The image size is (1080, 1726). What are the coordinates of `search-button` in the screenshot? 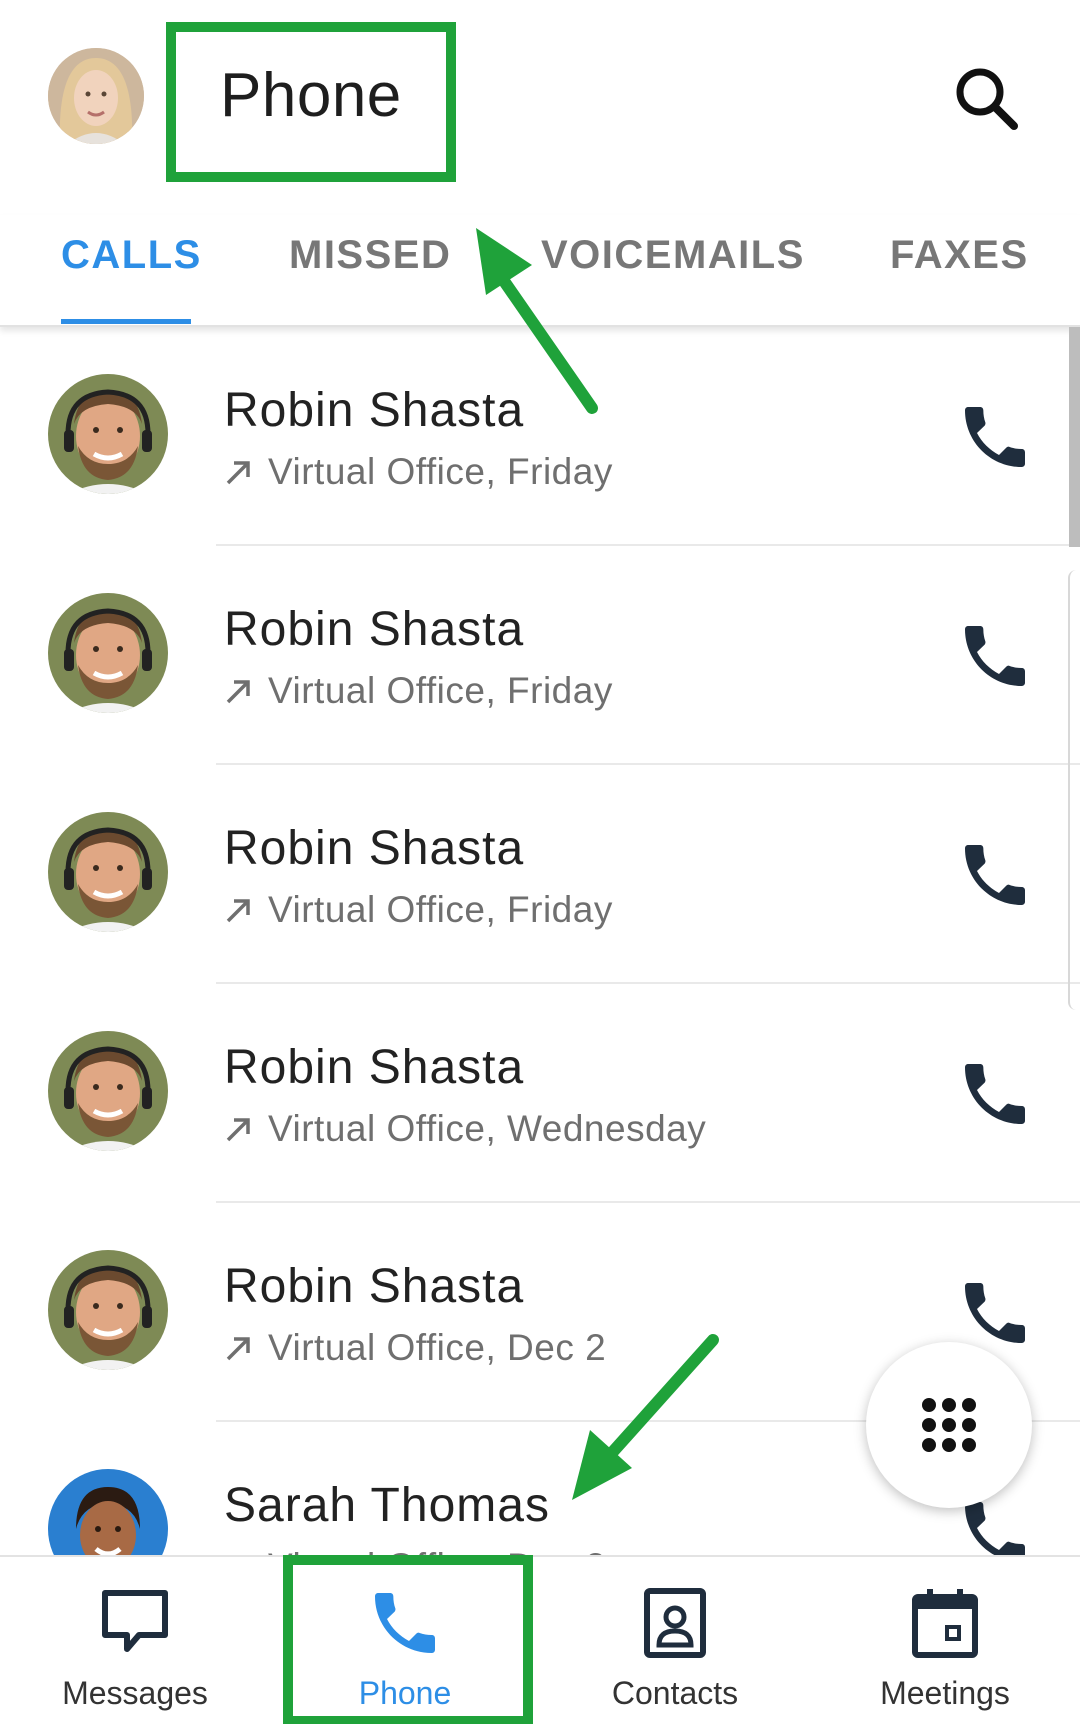 It's located at (986, 98).